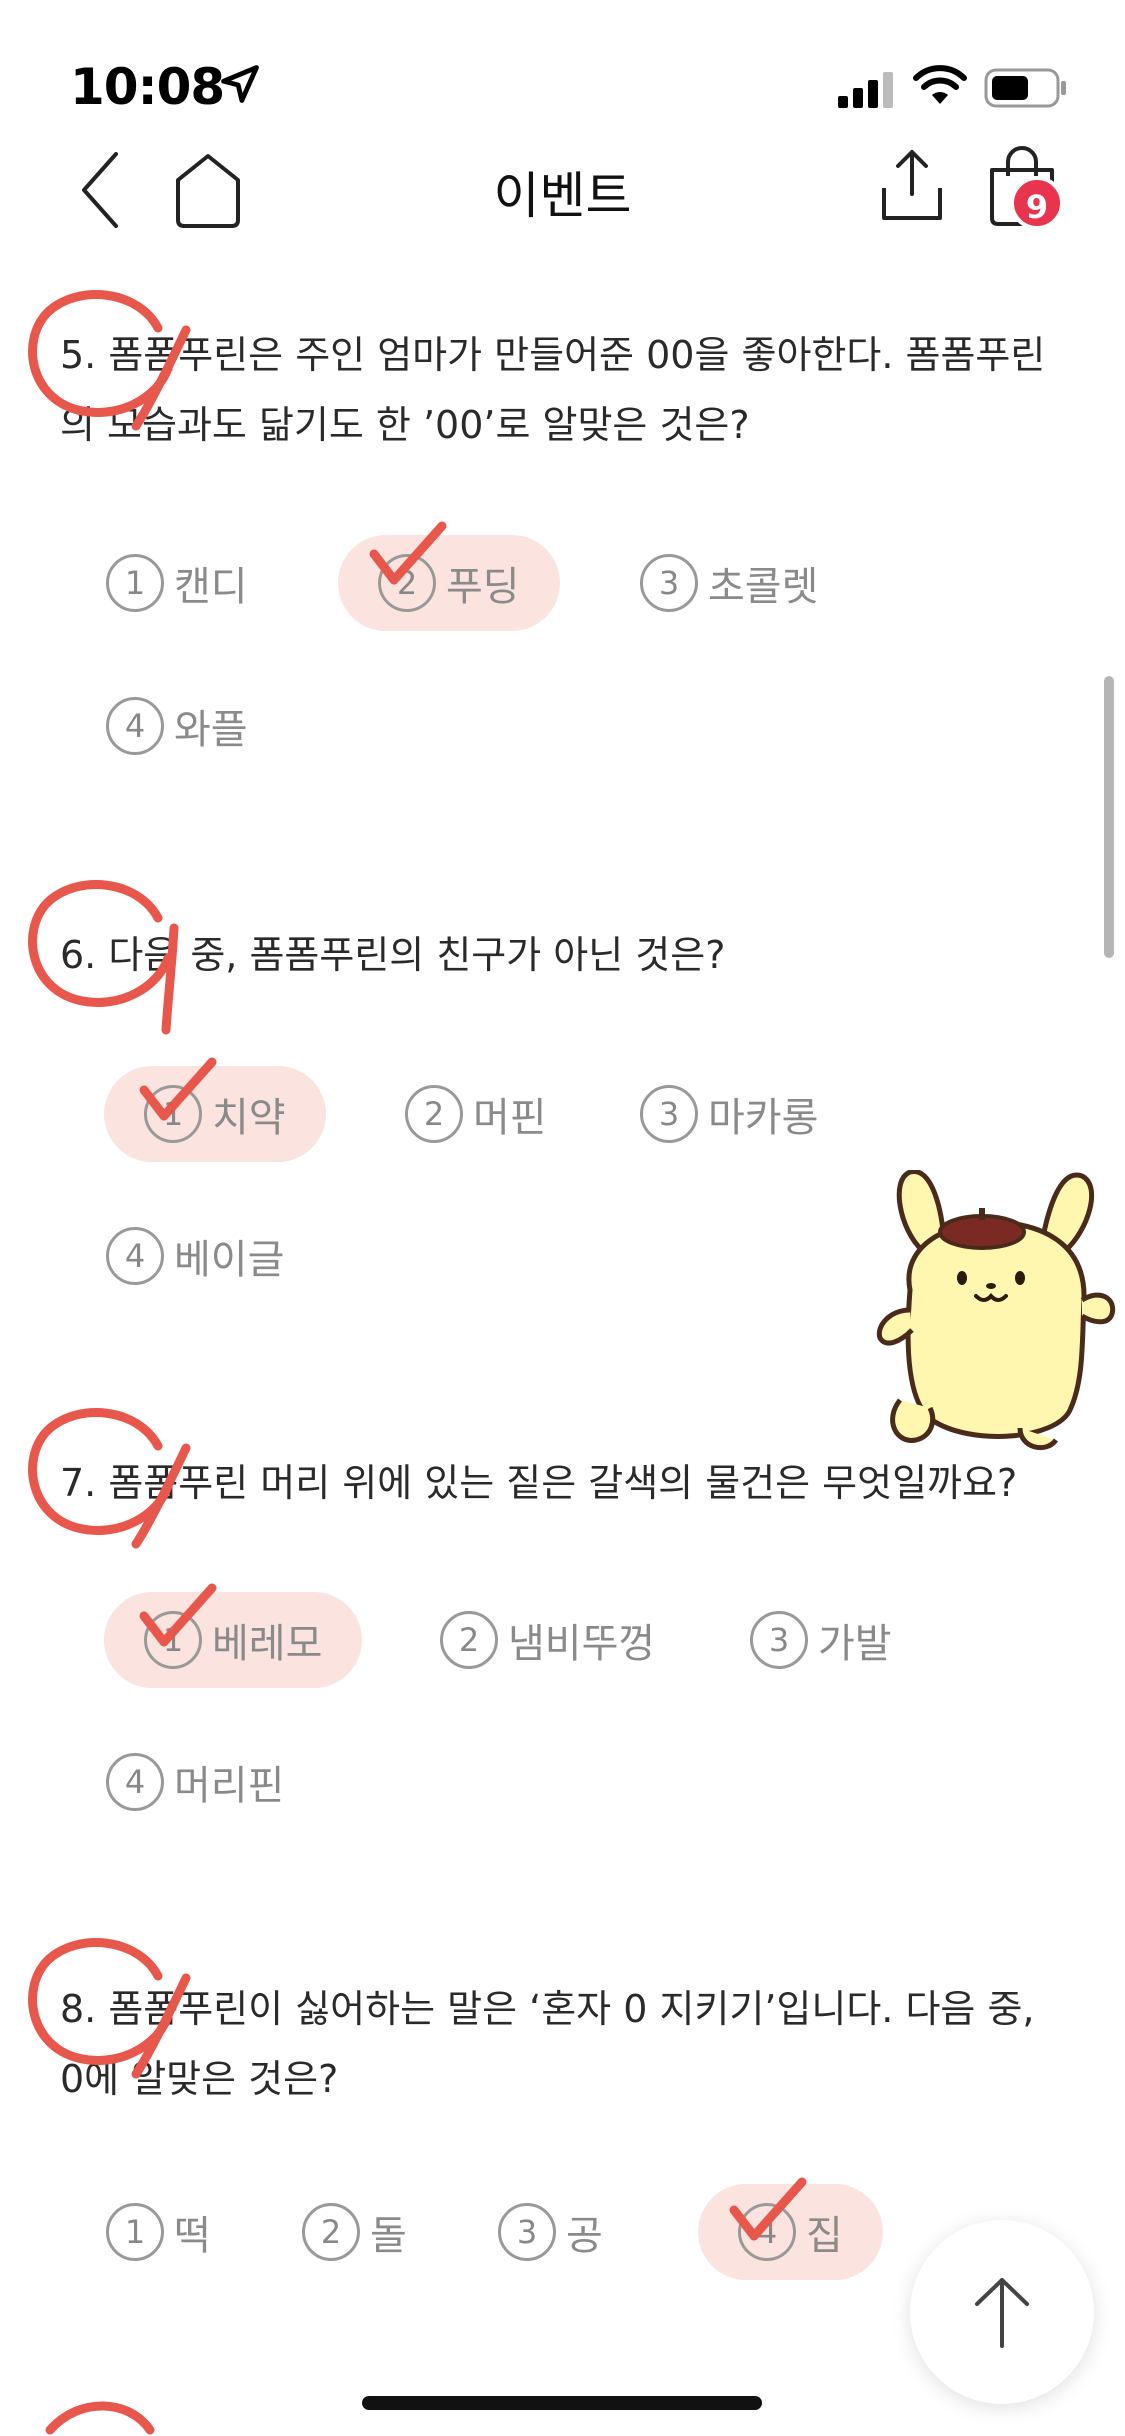 The height and width of the screenshot is (2436, 1125). I want to click on option-1: 1 떡, so click(158, 2232).